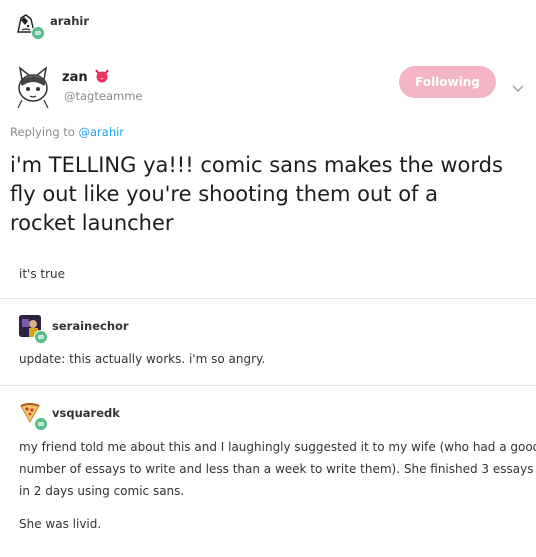 This screenshot has width=536, height=557. I want to click on post-body-line: in 2 days using comic sans., so click(102, 491).